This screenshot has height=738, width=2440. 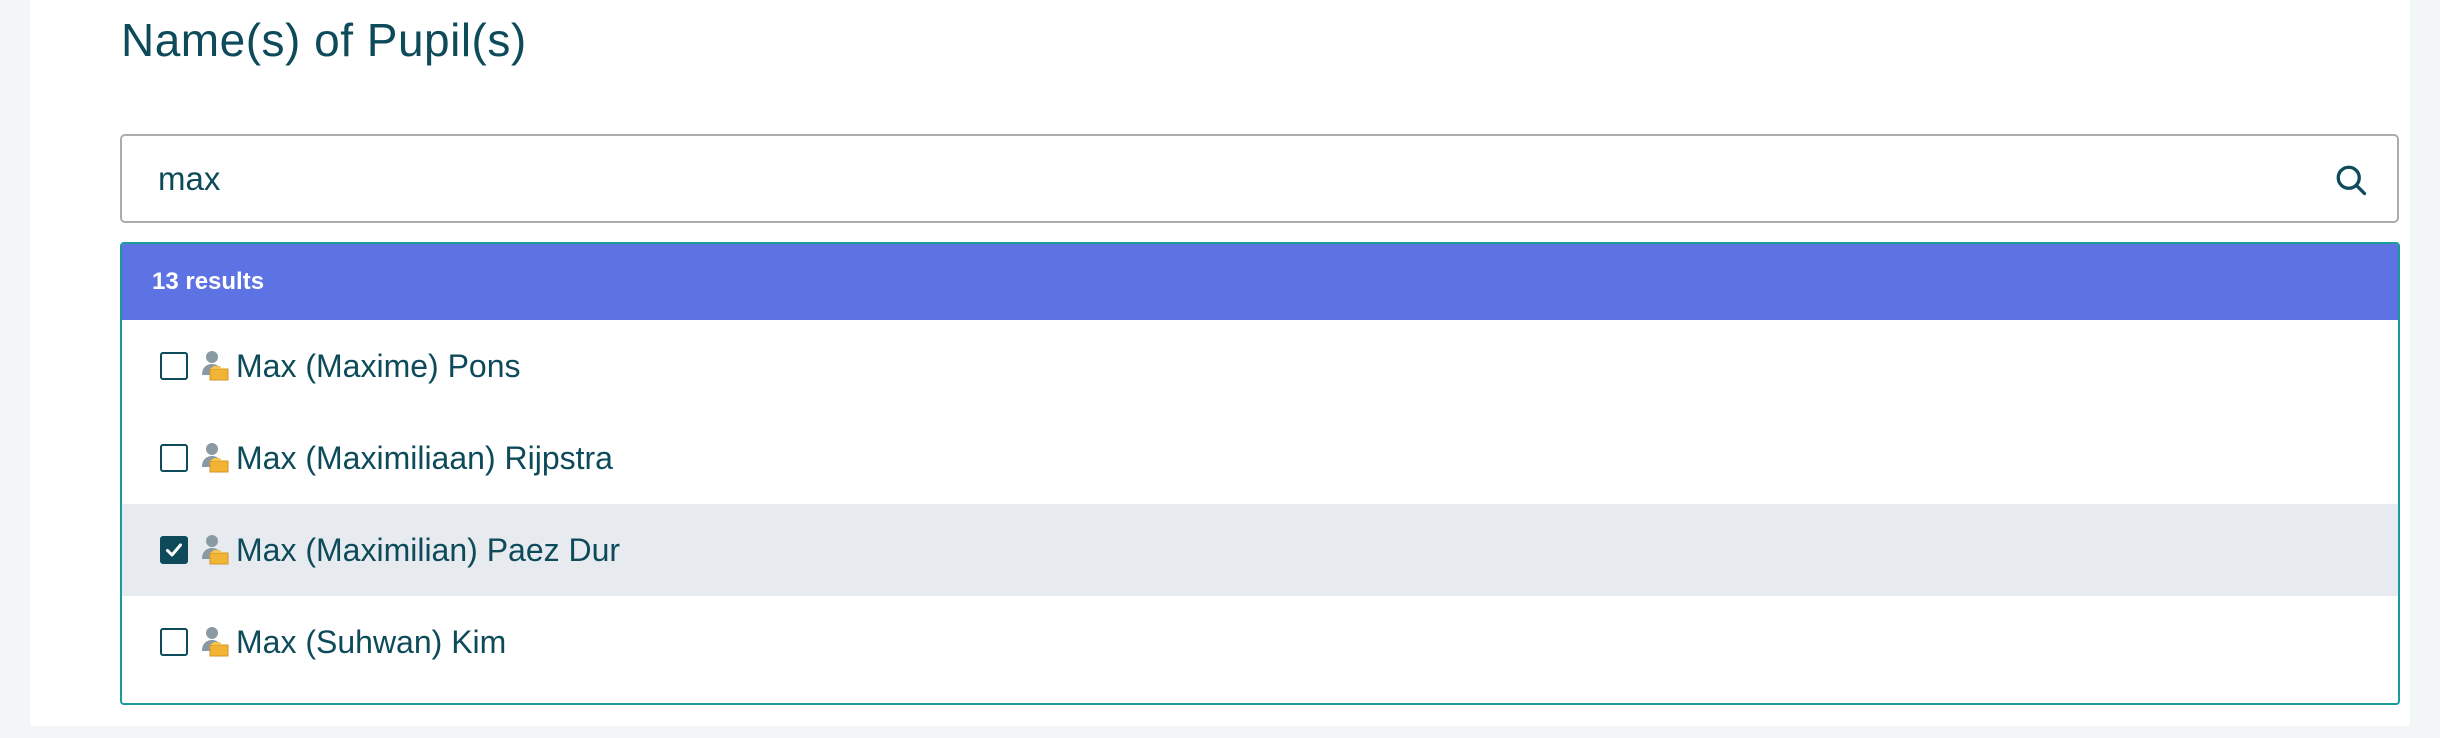 I want to click on checkmark-icon, so click(x=174, y=550).